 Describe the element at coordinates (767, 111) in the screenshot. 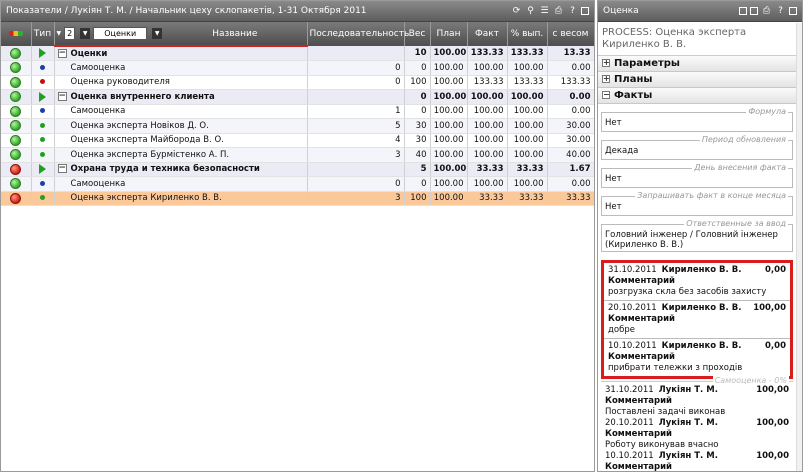

I see `field-label: Формула` at that location.